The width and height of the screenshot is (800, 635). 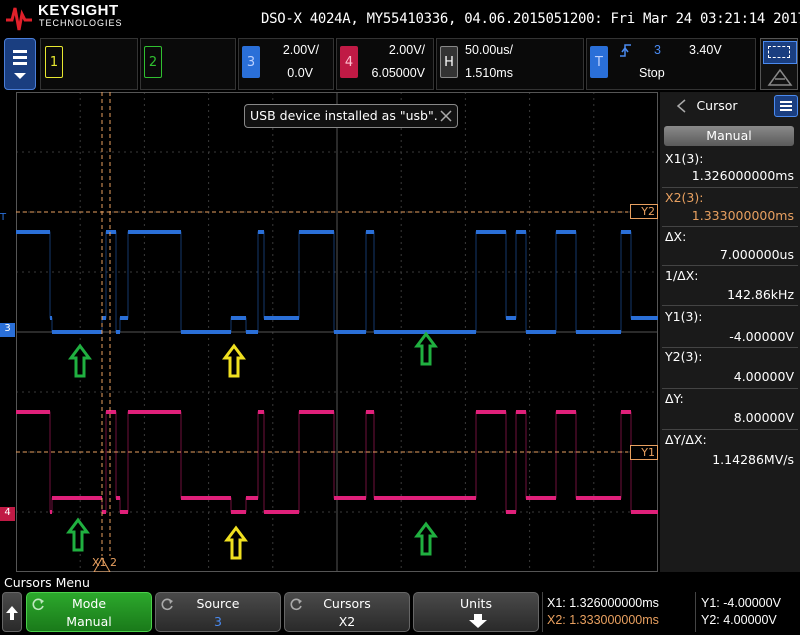 I want to click on cursors-value: X2, so click(x=347, y=621).